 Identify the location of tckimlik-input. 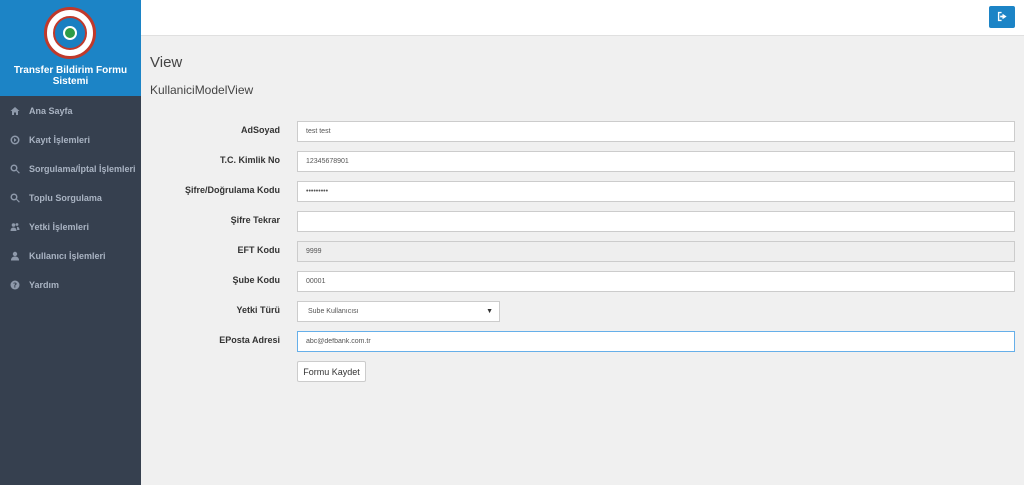
(656, 161).